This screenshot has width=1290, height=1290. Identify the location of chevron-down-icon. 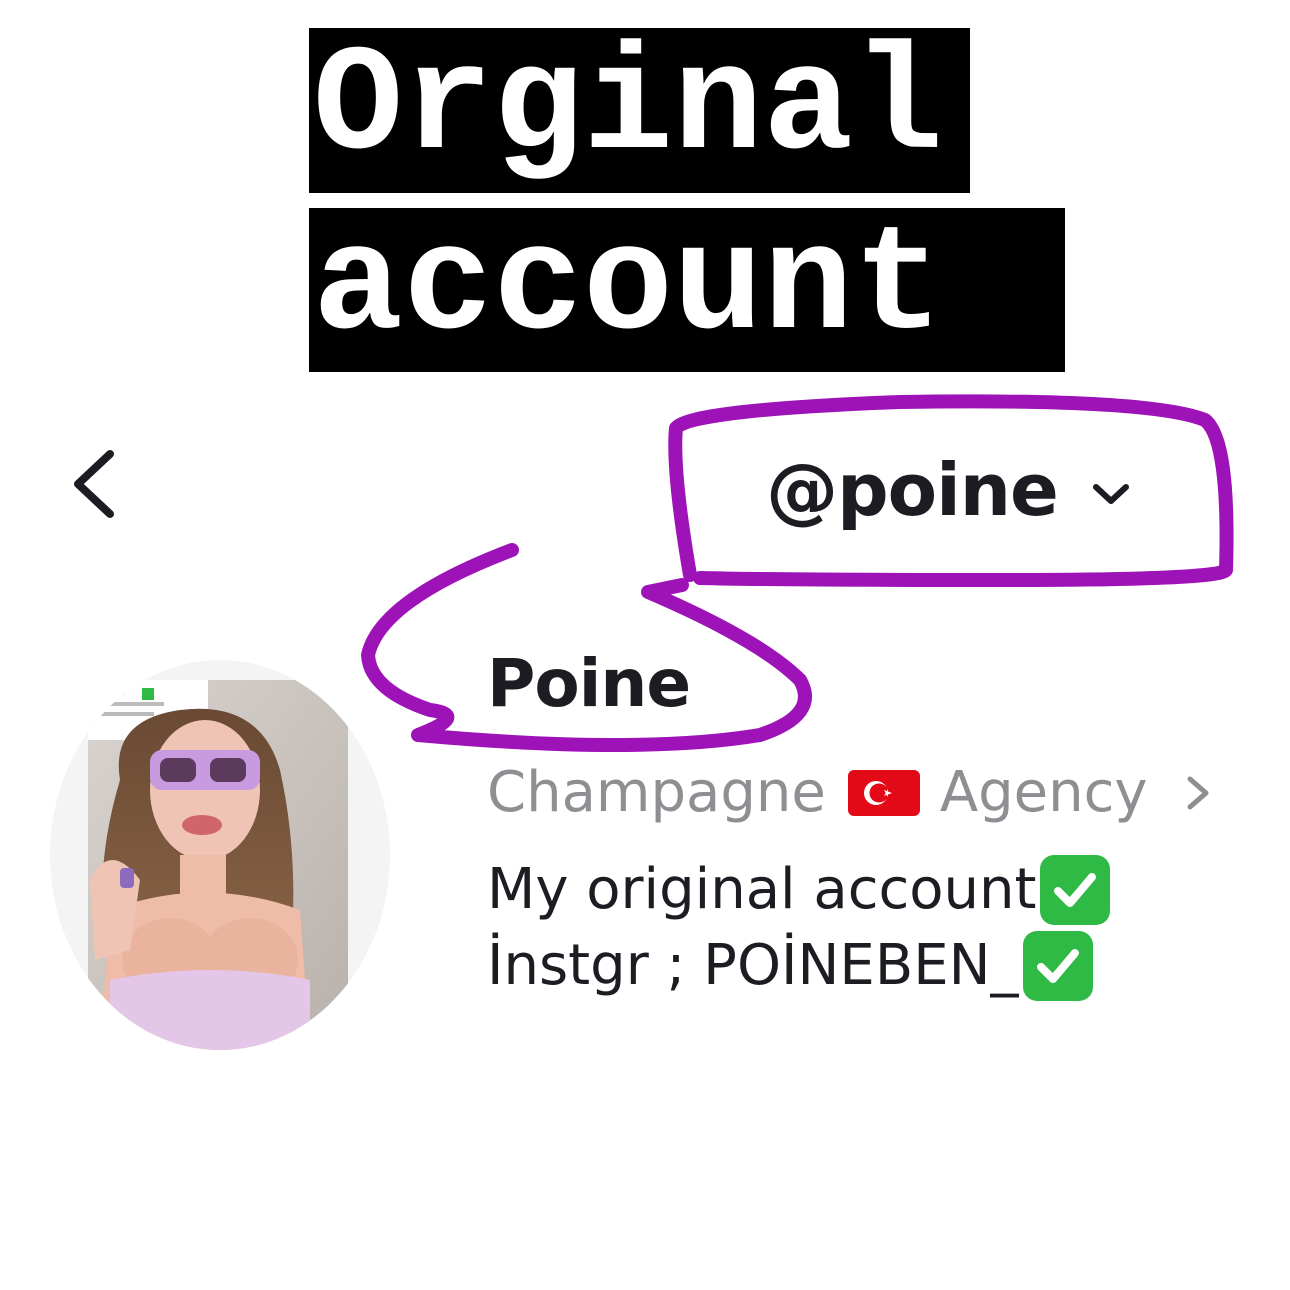
(1110, 494).